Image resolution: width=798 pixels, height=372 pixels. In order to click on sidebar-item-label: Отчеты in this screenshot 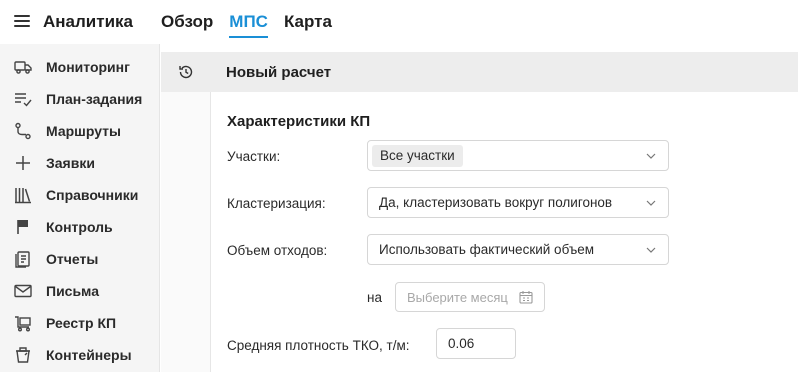, I will do `click(72, 259)`.